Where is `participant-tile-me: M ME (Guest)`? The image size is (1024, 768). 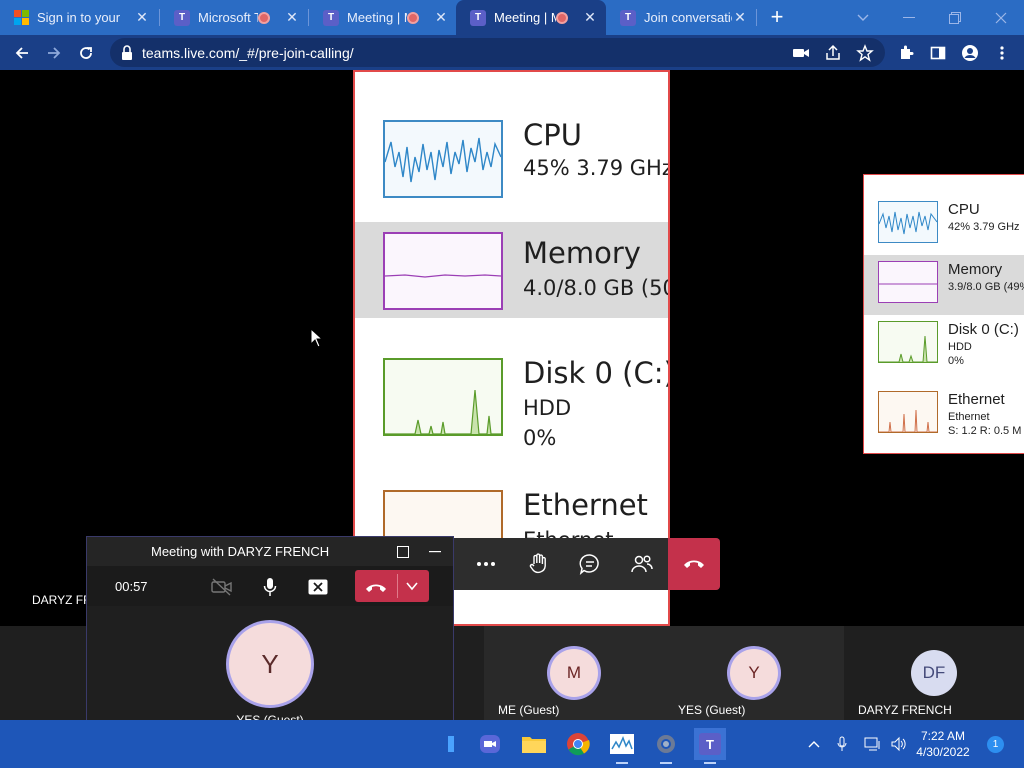
participant-tile-me: M ME (Guest) is located at coordinates (574, 673).